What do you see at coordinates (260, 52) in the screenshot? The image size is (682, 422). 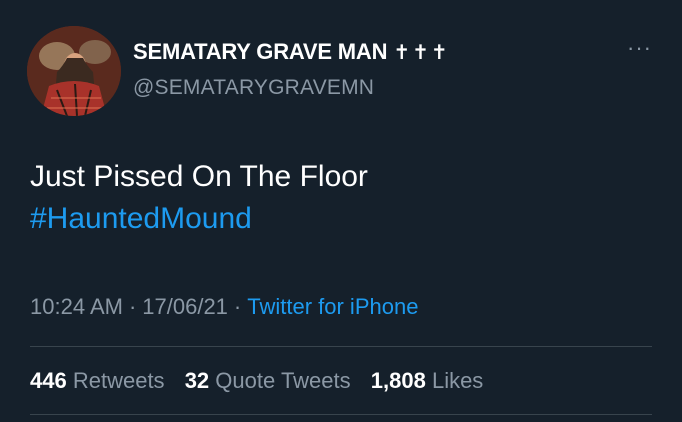 I see `author-display-name: SEMATARY GRAVE MAN` at bounding box center [260, 52].